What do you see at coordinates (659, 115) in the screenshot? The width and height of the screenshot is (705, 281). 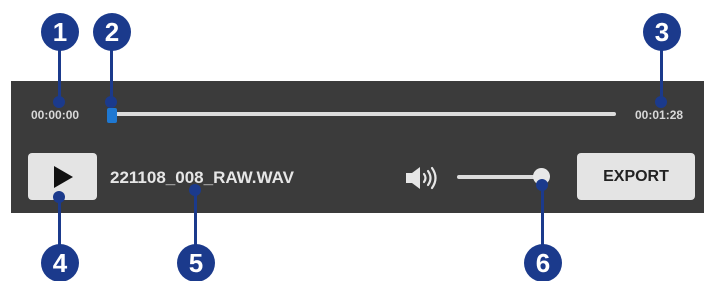 I see `total-time: 00:01:28` at bounding box center [659, 115].